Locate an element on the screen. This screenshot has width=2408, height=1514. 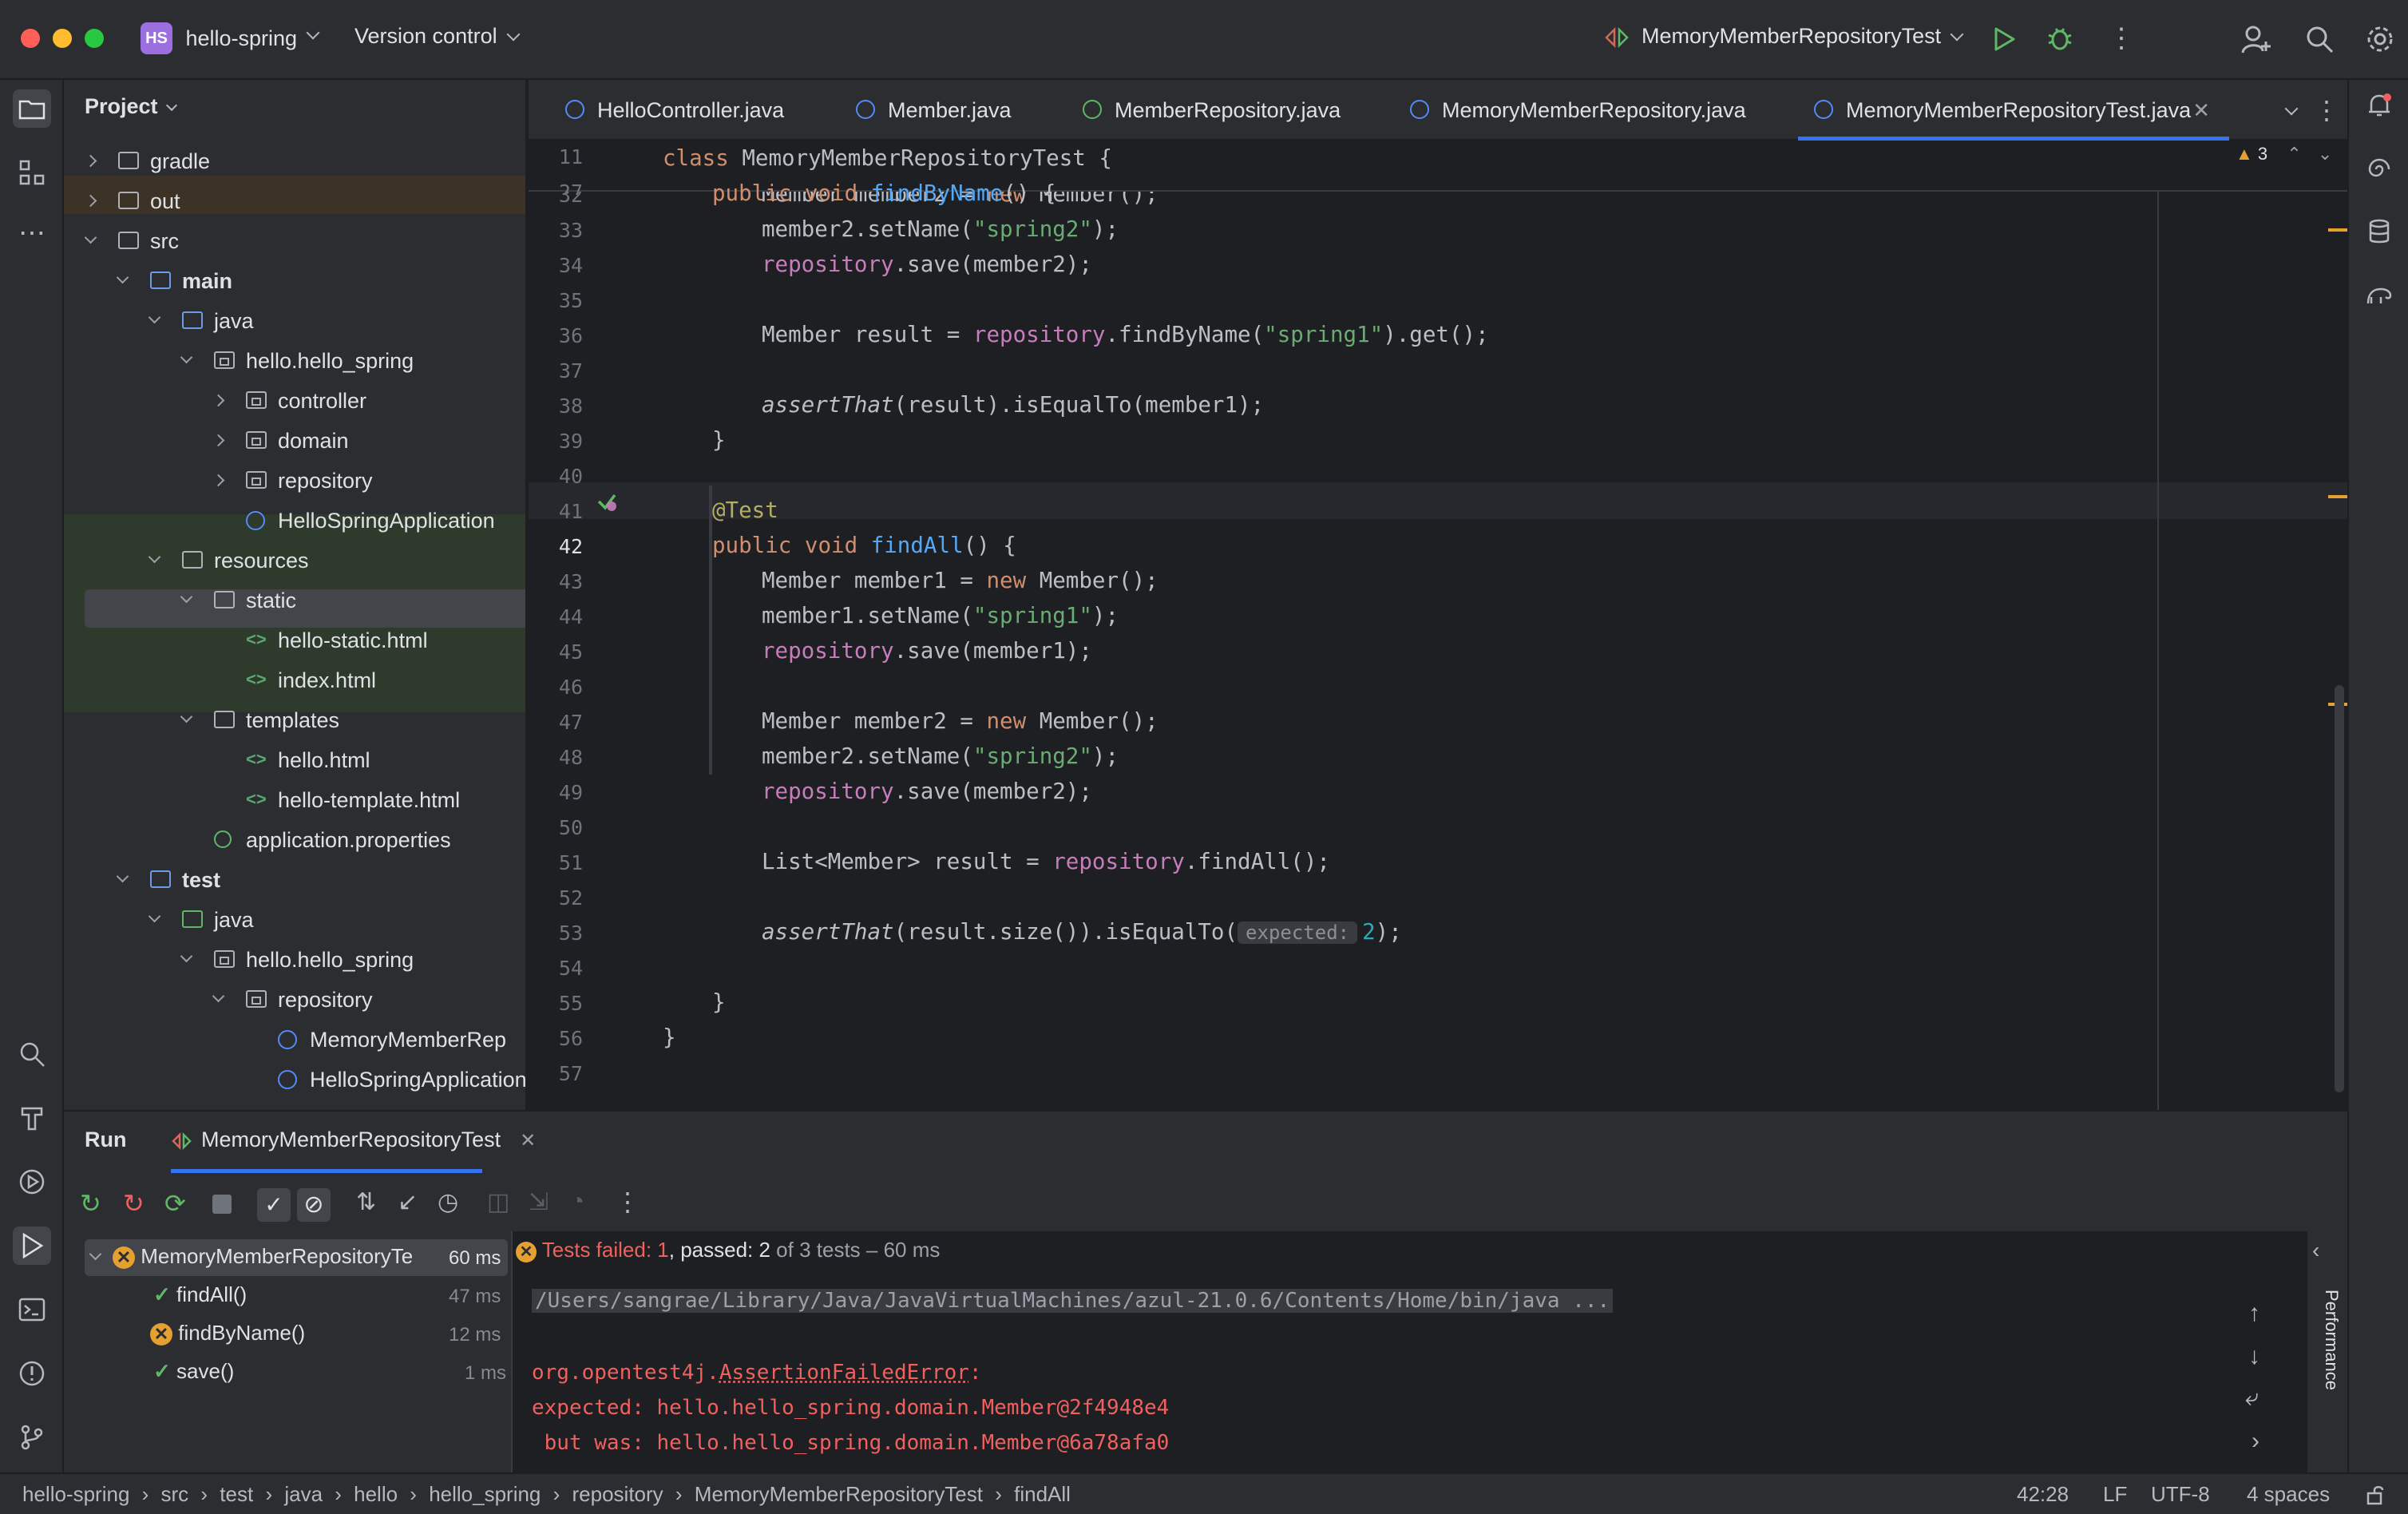
run-tool-button is located at coordinates (32, 1246).